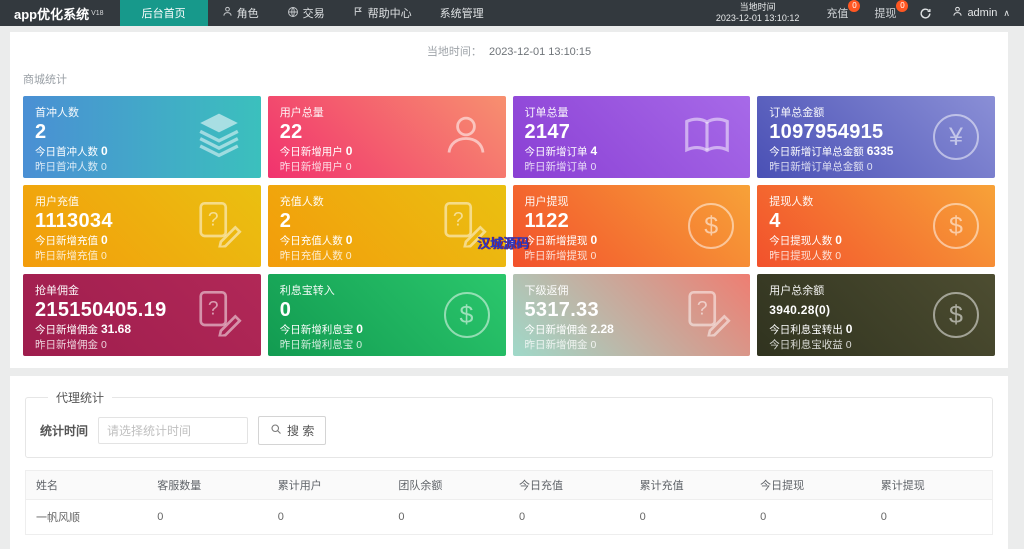 The width and height of the screenshot is (1024, 549). I want to click on search-icon, so click(276, 430).